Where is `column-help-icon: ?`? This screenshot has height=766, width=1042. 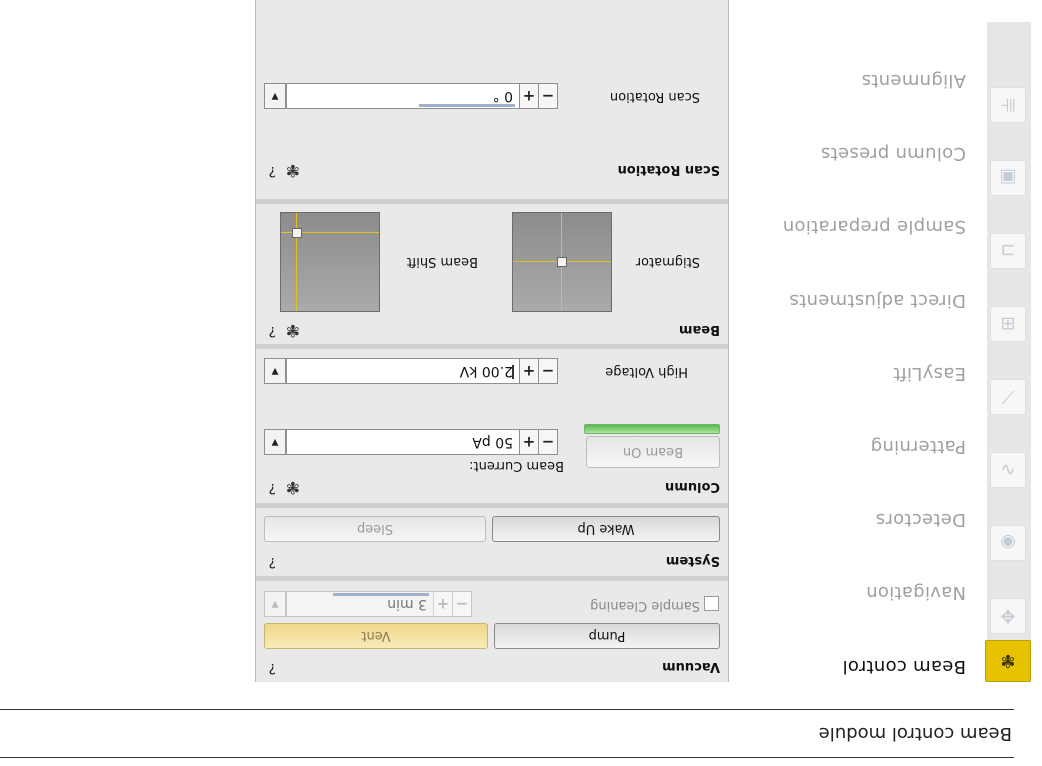 column-help-icon: ? is located at coordinates (272, 488).